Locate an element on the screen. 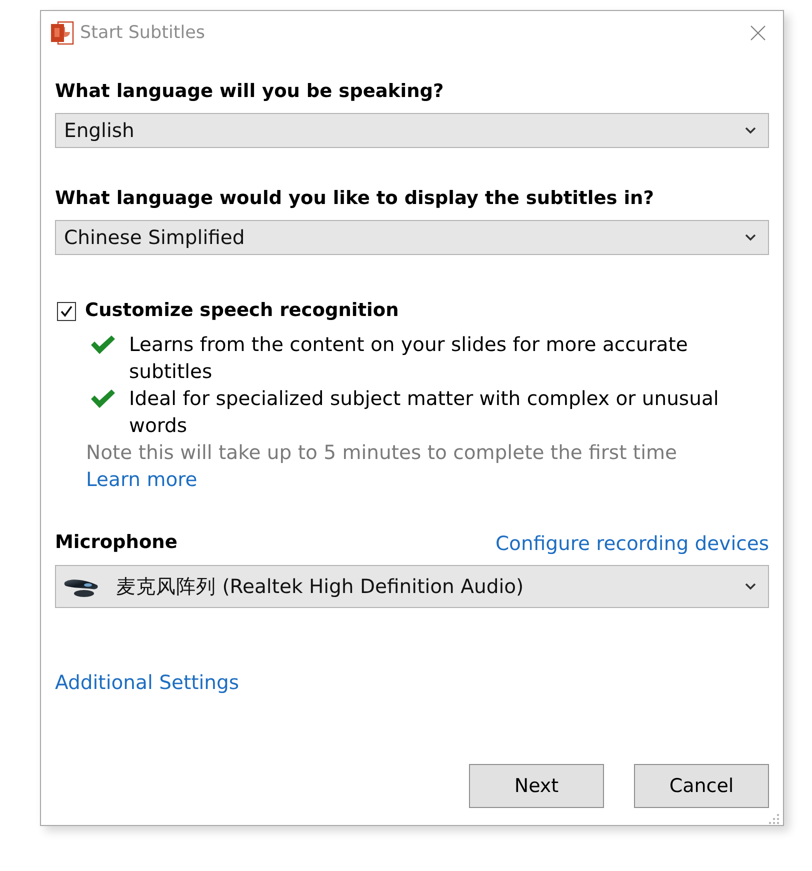  resize-grip-icon is located at coordinates (773, 818).